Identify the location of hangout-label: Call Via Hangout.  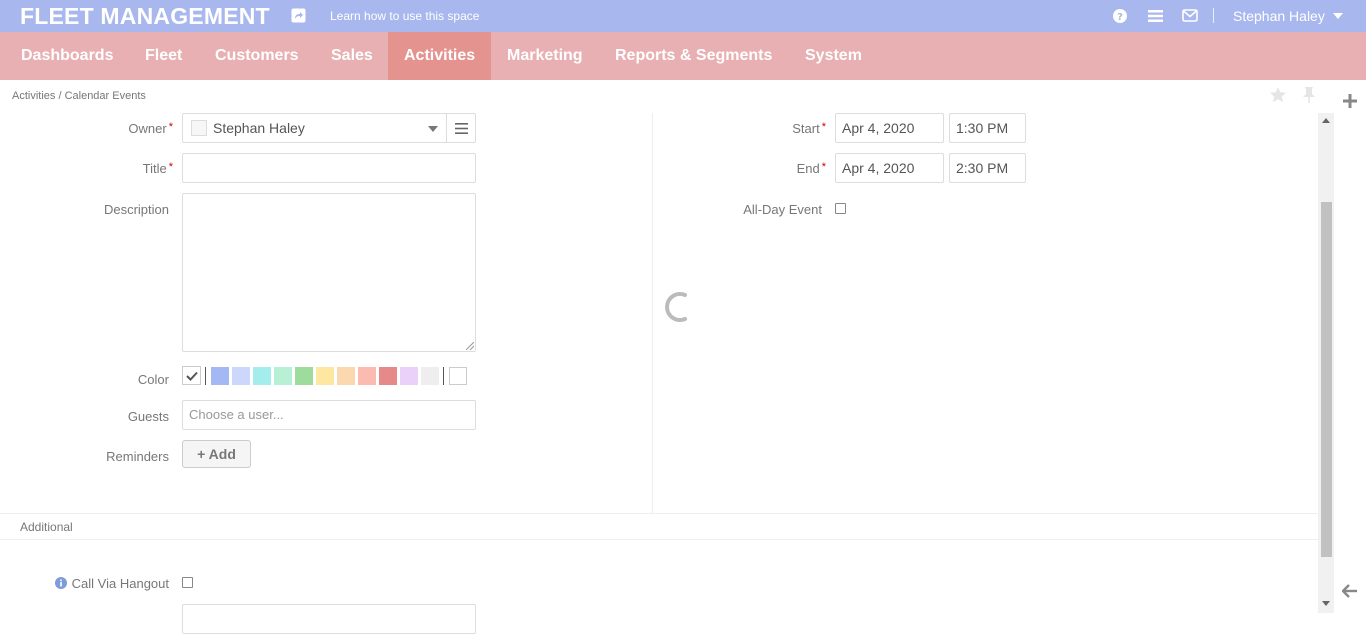
(120, 583).